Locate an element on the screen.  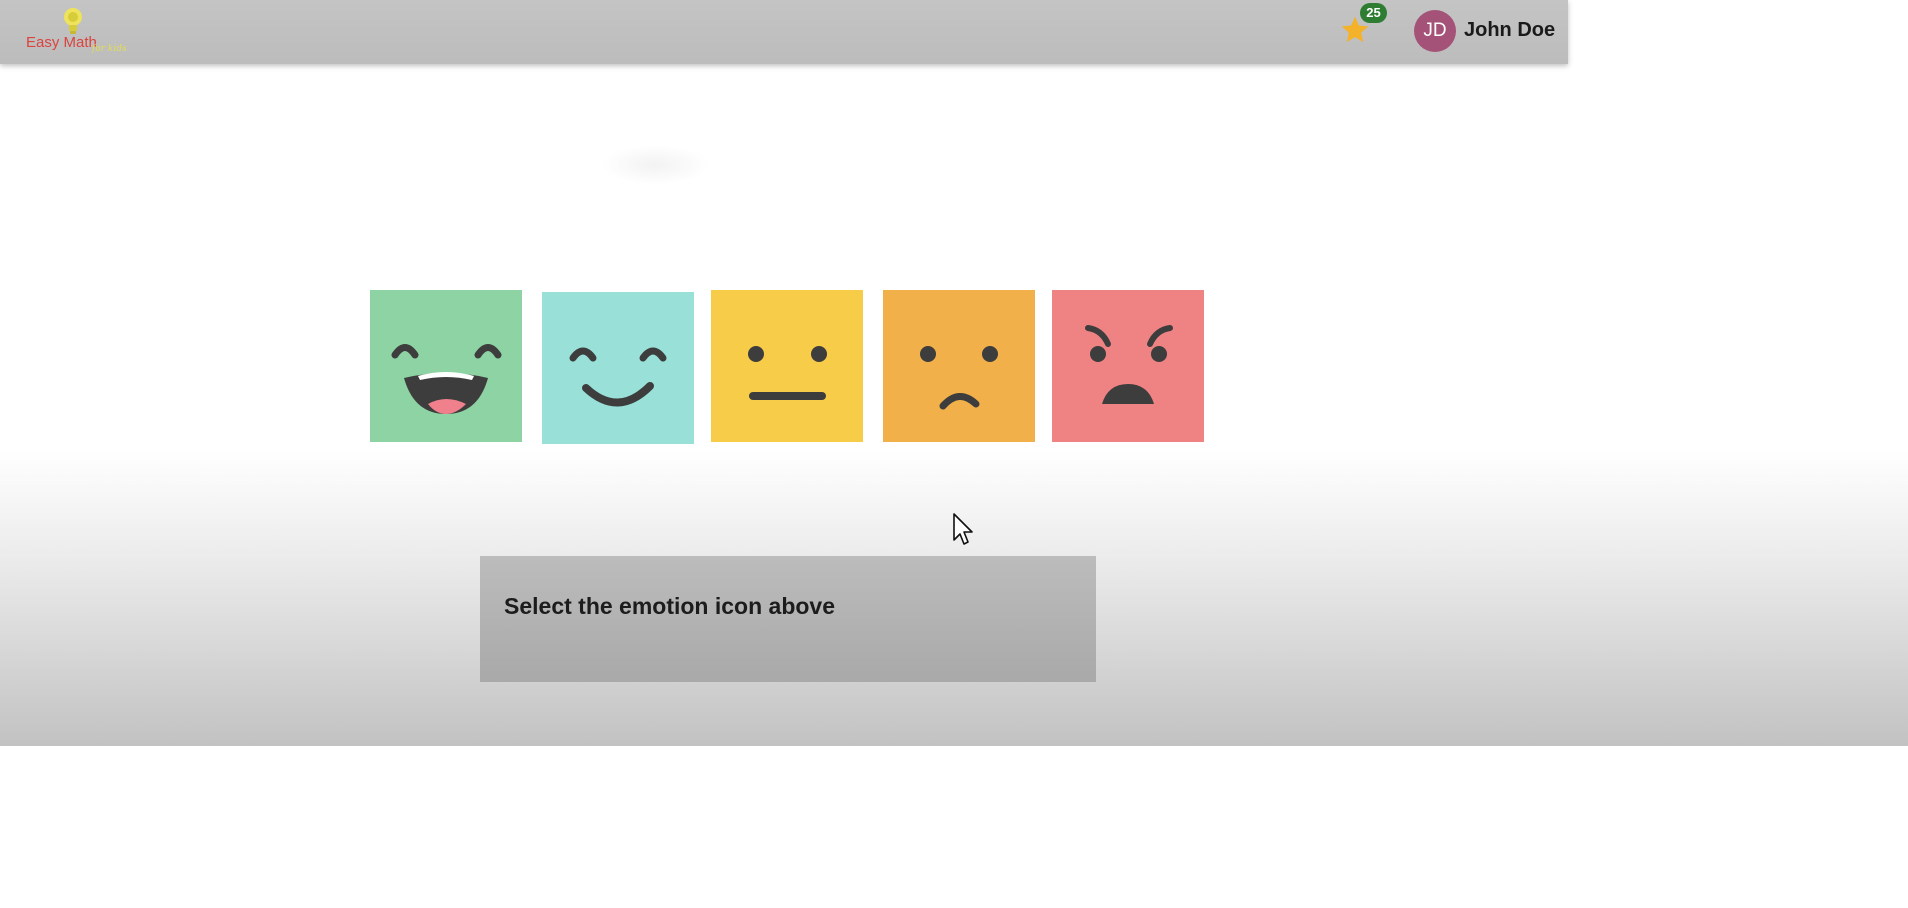
emotion-neutral-button is located at coordinates (787, 366).